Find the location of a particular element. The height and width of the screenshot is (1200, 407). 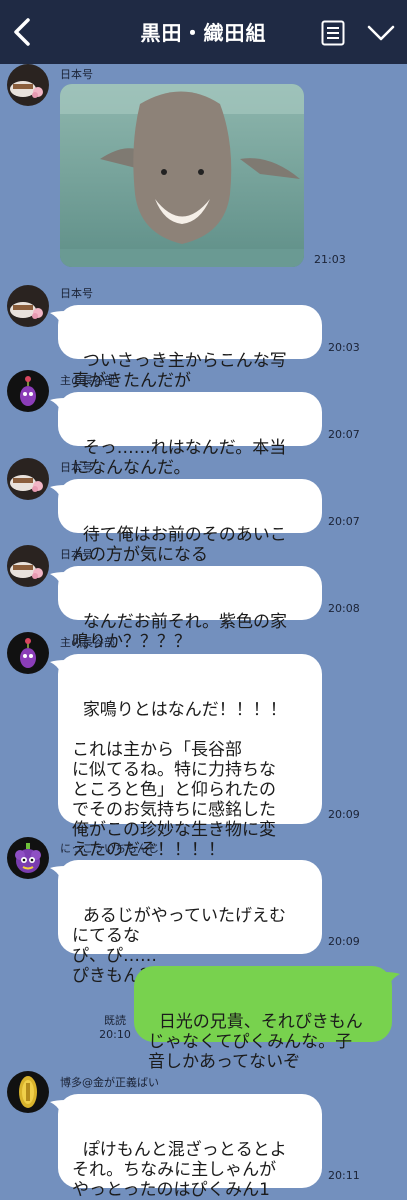

sender-name: 博多@金が正義ばい is located at coordinates (109, 1082).